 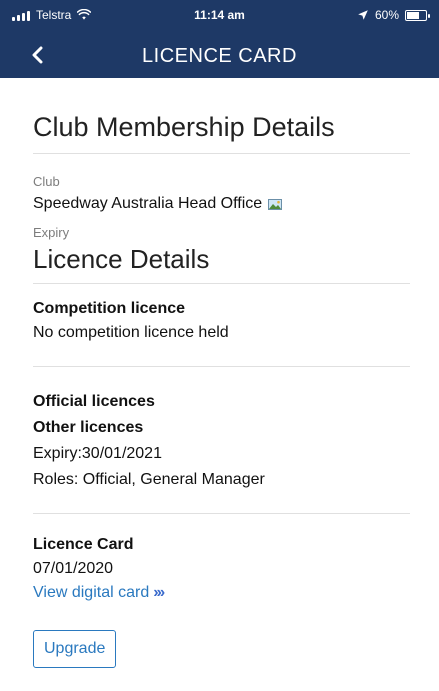 I want to click on nav-bar: LICENCE CARD, so click(x=219, y=55).